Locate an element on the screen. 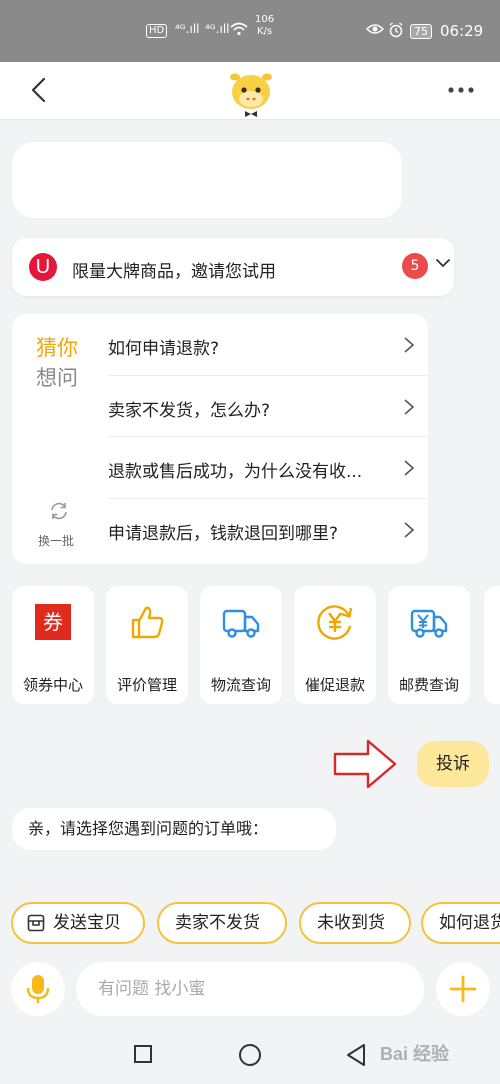 The height and width of the screenshot is (1084, 500). faq-title: 想问 is located at coordinates (57, 378).